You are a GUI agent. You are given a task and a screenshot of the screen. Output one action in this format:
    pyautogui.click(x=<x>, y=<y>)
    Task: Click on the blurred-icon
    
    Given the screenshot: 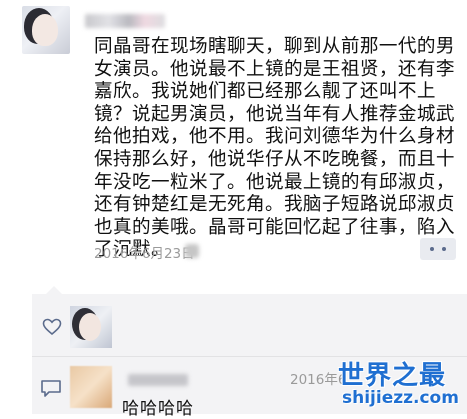 What is the action you would take?
    pyautogui.click(x=192, y=251)
    